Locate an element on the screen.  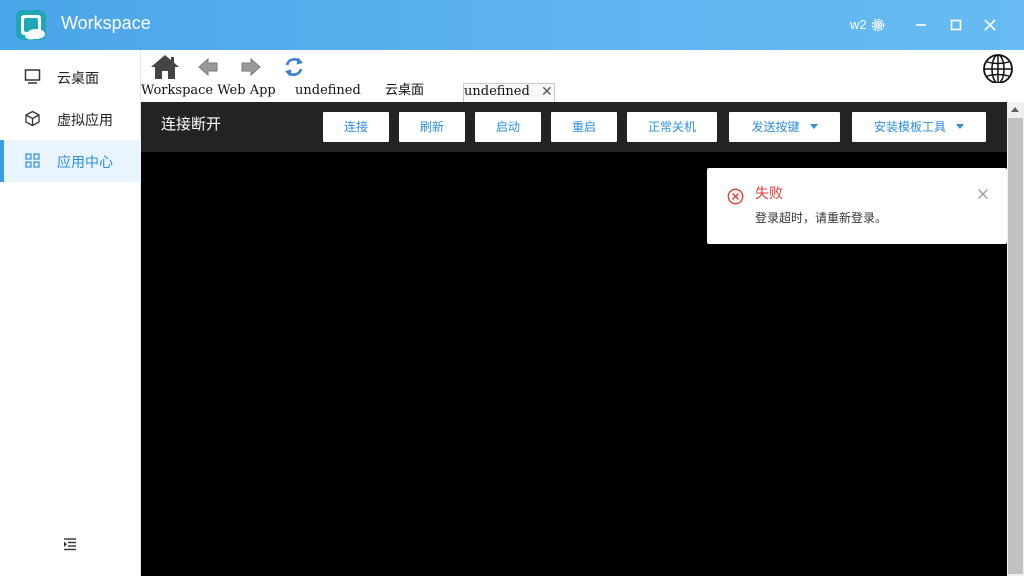
sidebar-item-cloud-desktop: 云桌面 is located at coordinates (70, 77).